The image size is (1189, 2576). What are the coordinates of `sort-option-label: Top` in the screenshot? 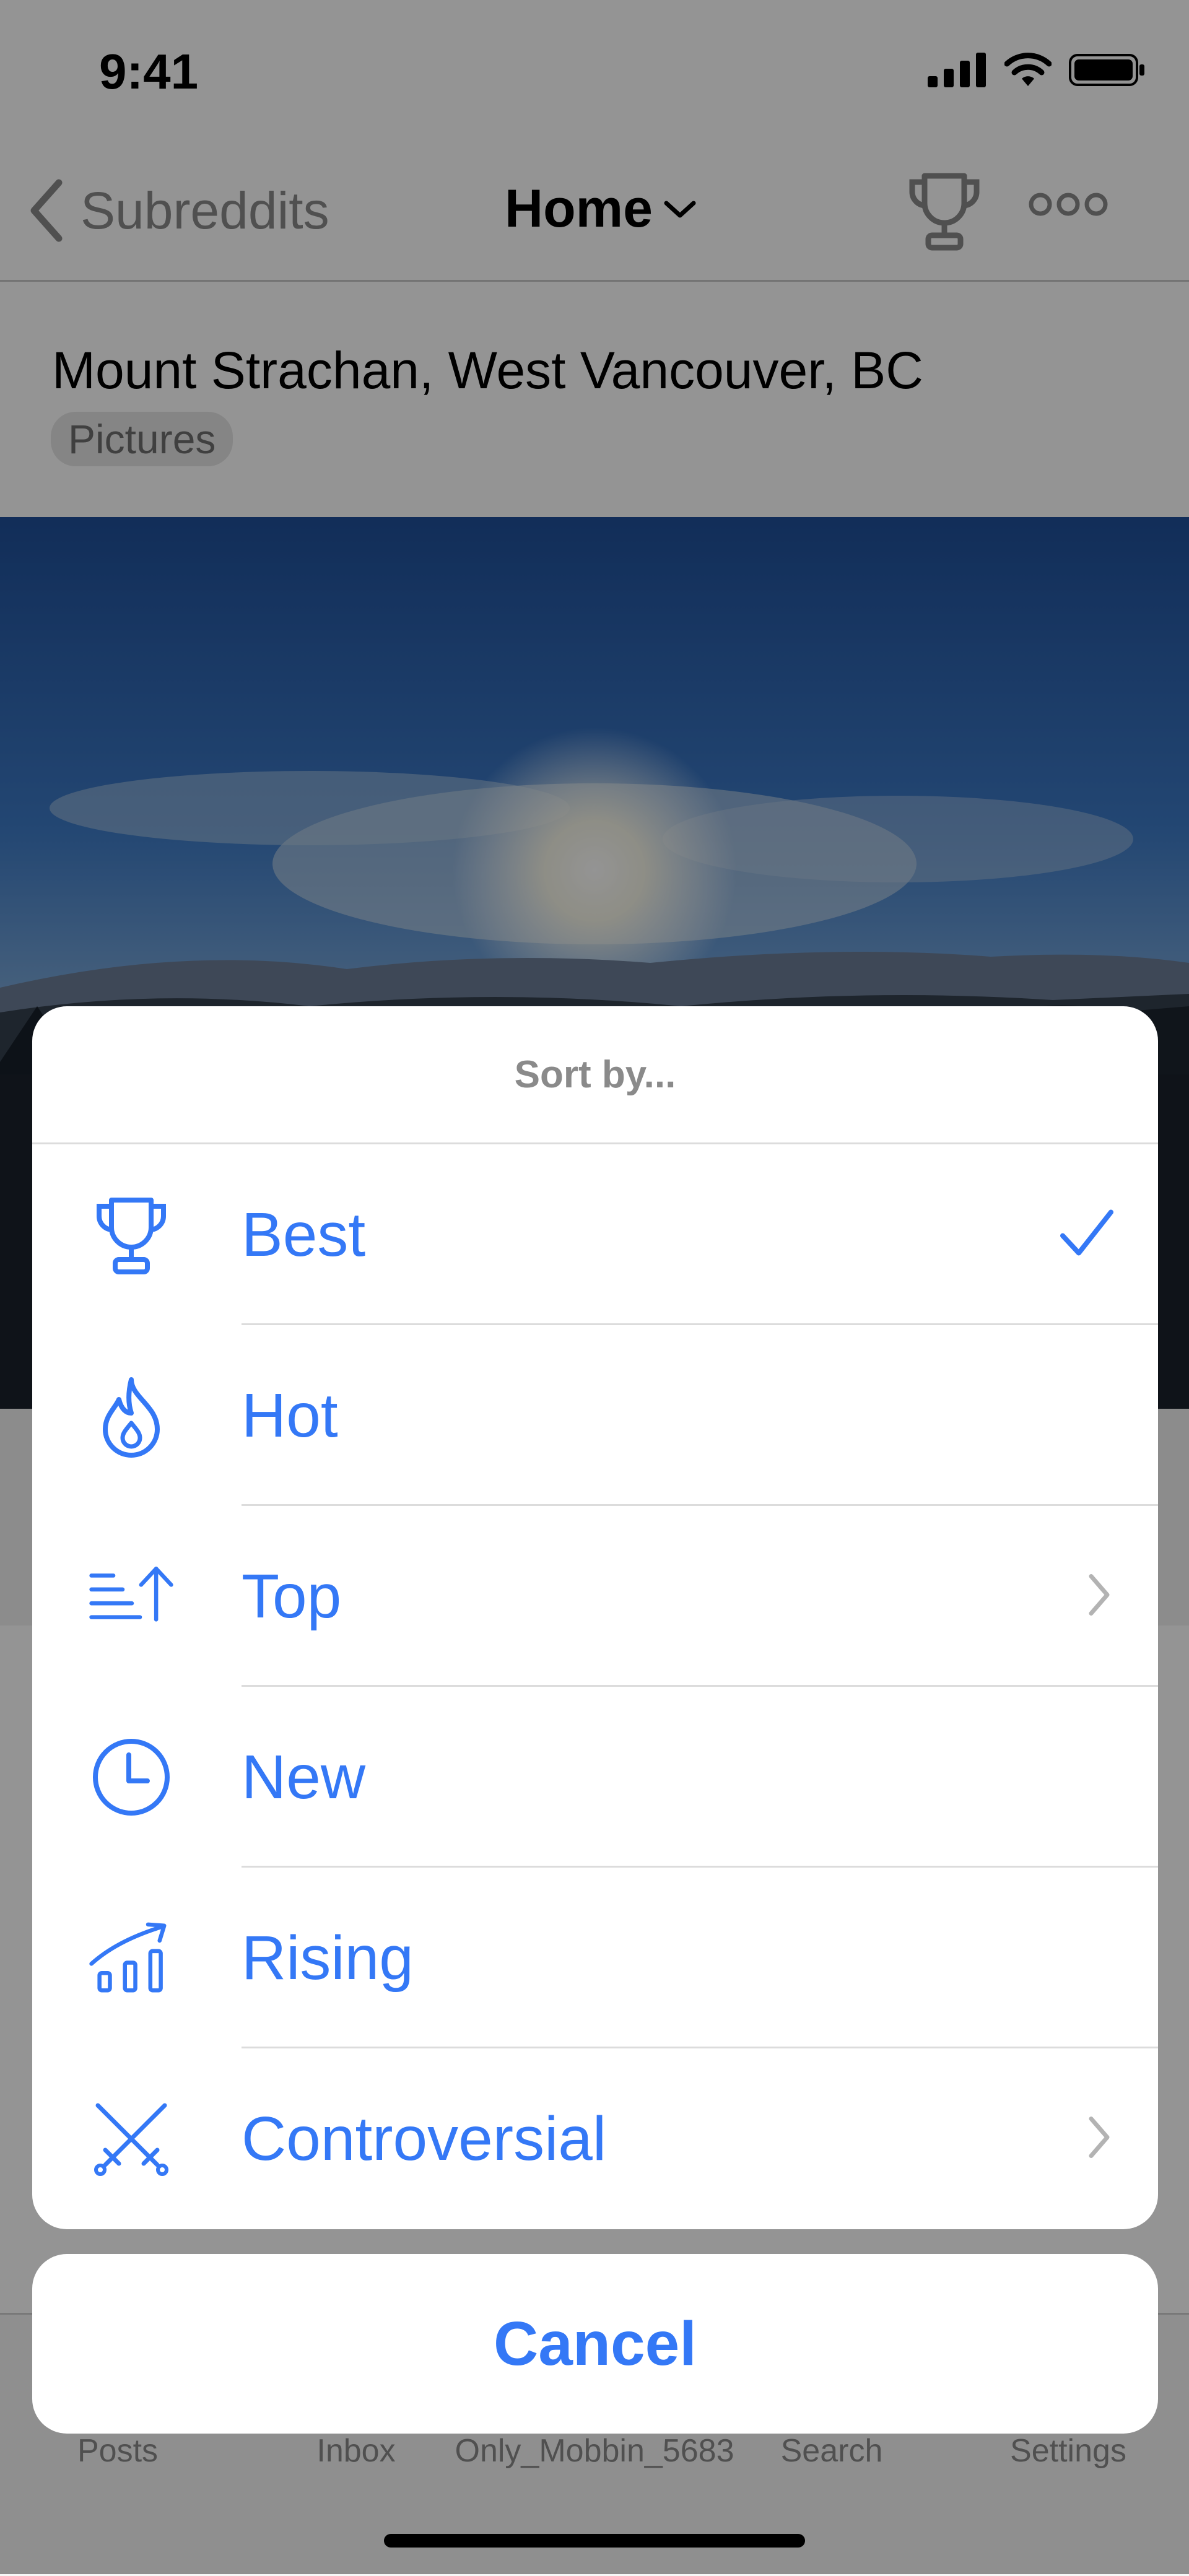 It's located at (292, 1596).